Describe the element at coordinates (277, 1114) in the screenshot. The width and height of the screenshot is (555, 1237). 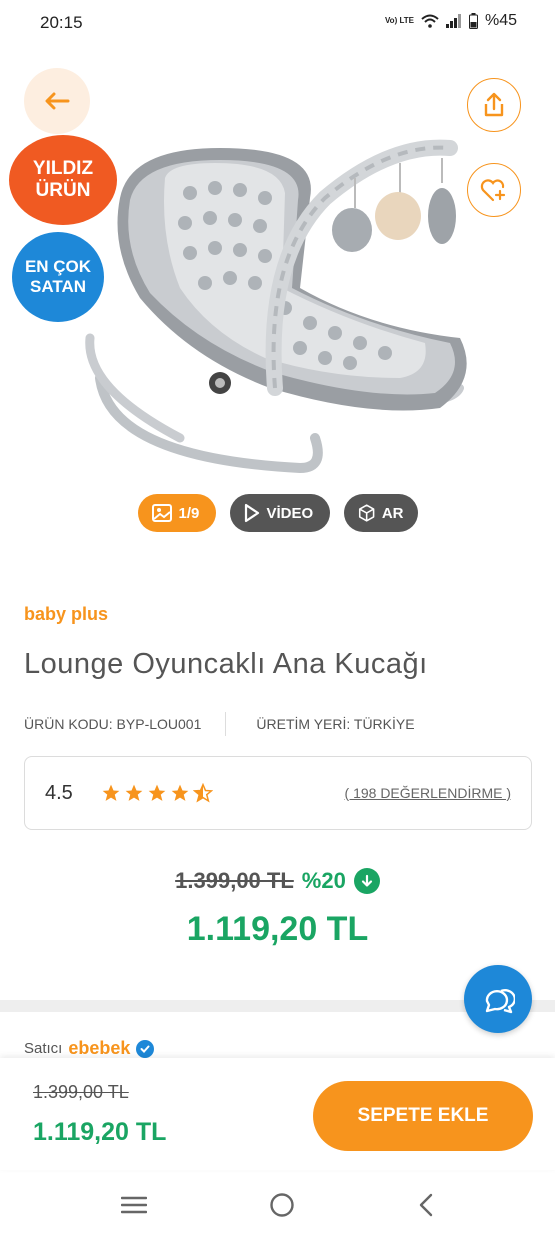
I see `purchase-bar: 1.399,00 TL 1.119,20 TL SEPETE EKLE` at that location.